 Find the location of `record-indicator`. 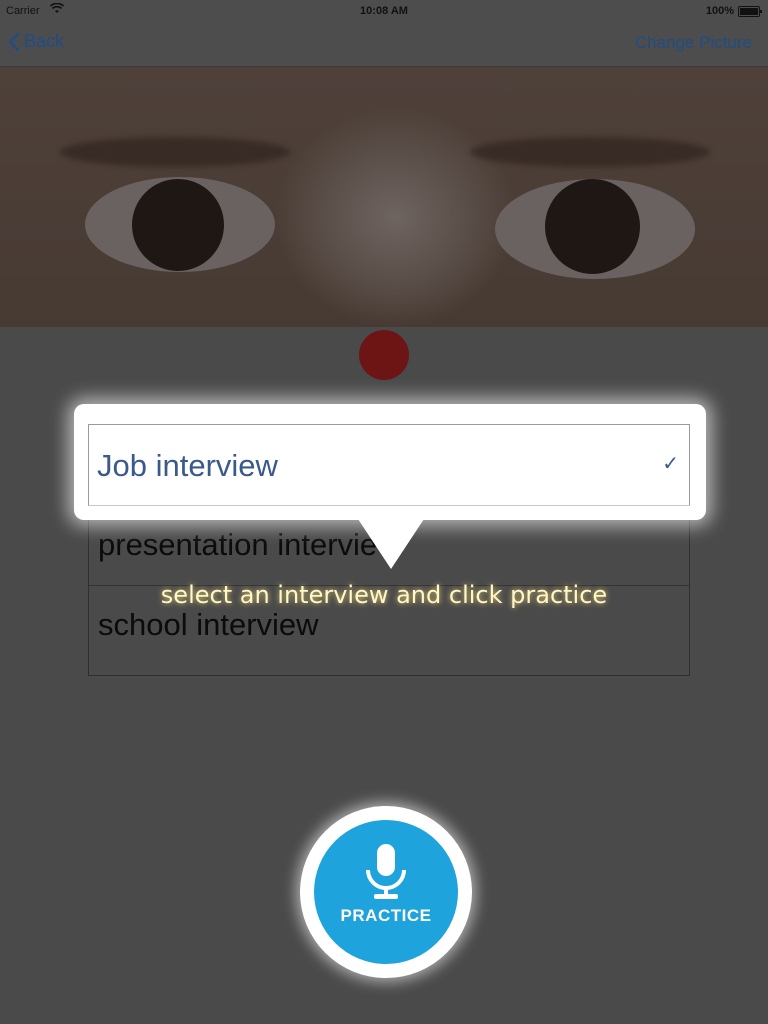

record-indicator is located at coordinates (384, 355).